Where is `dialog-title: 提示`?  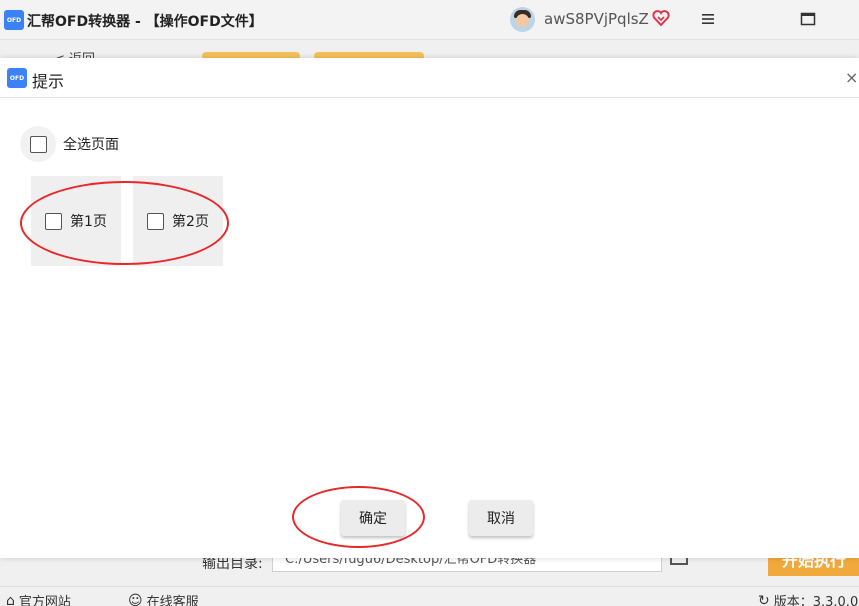
dialog-title: 提示 is located at coordinates (48, 81).